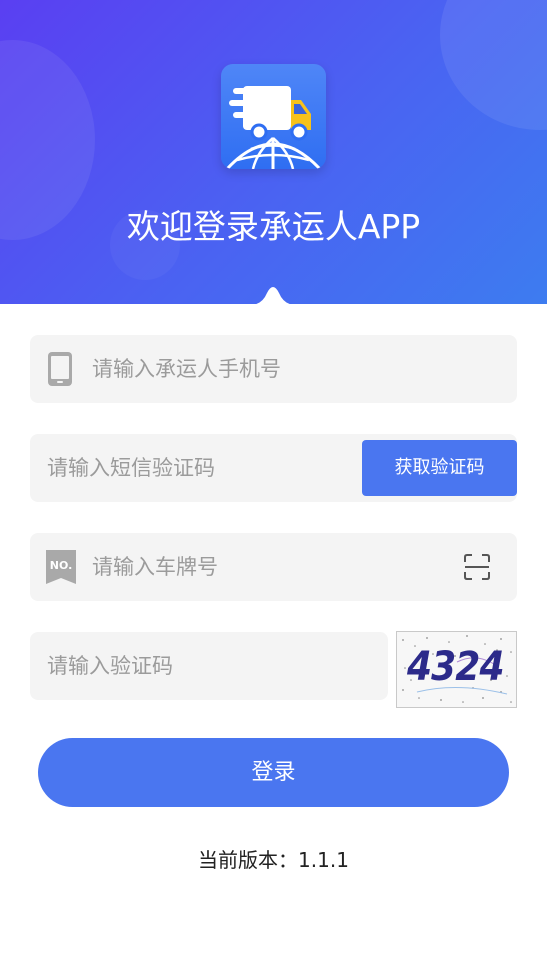 The height and width of the screenshot is (974, 547). What do you see at coordinates (439, 468) in the screenshot?
I see `get-sms-code-button: 获取验证码` at bounding box center [439, 468].